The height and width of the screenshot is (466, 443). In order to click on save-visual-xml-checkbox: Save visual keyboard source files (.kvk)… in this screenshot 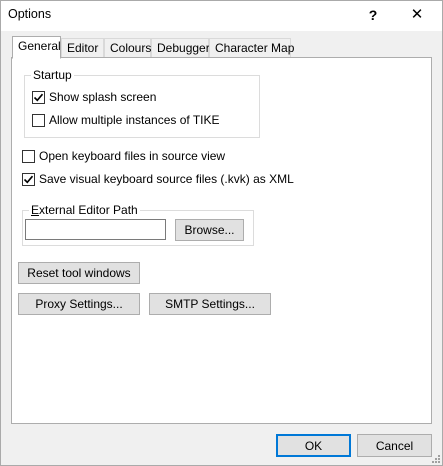, I will do `click(158, 179)`.